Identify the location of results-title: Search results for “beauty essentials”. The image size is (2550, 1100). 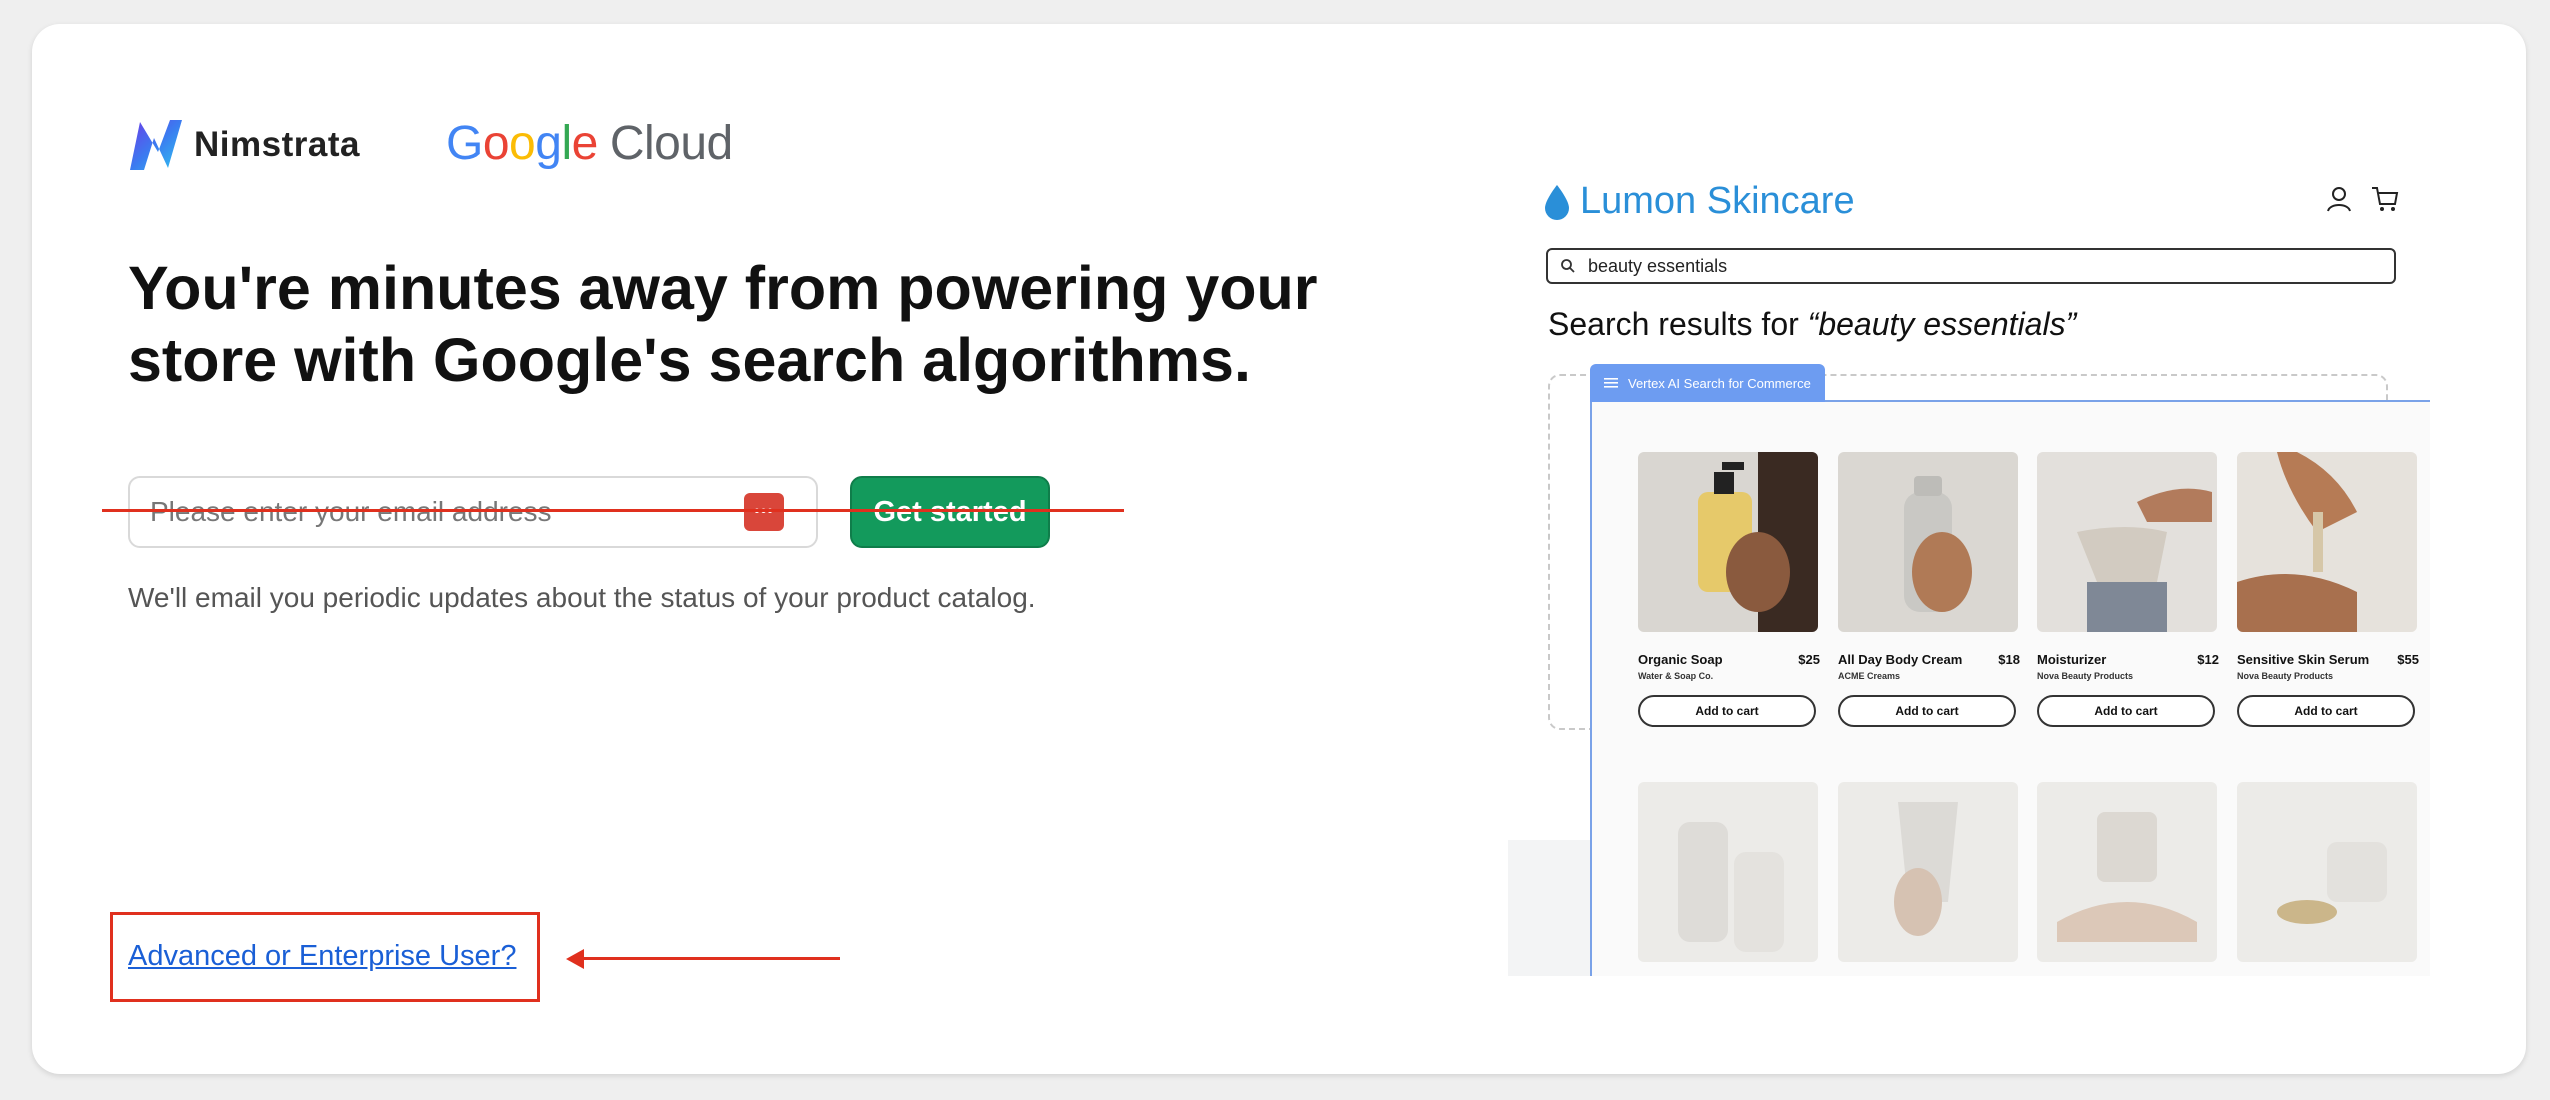
(1812, 324).